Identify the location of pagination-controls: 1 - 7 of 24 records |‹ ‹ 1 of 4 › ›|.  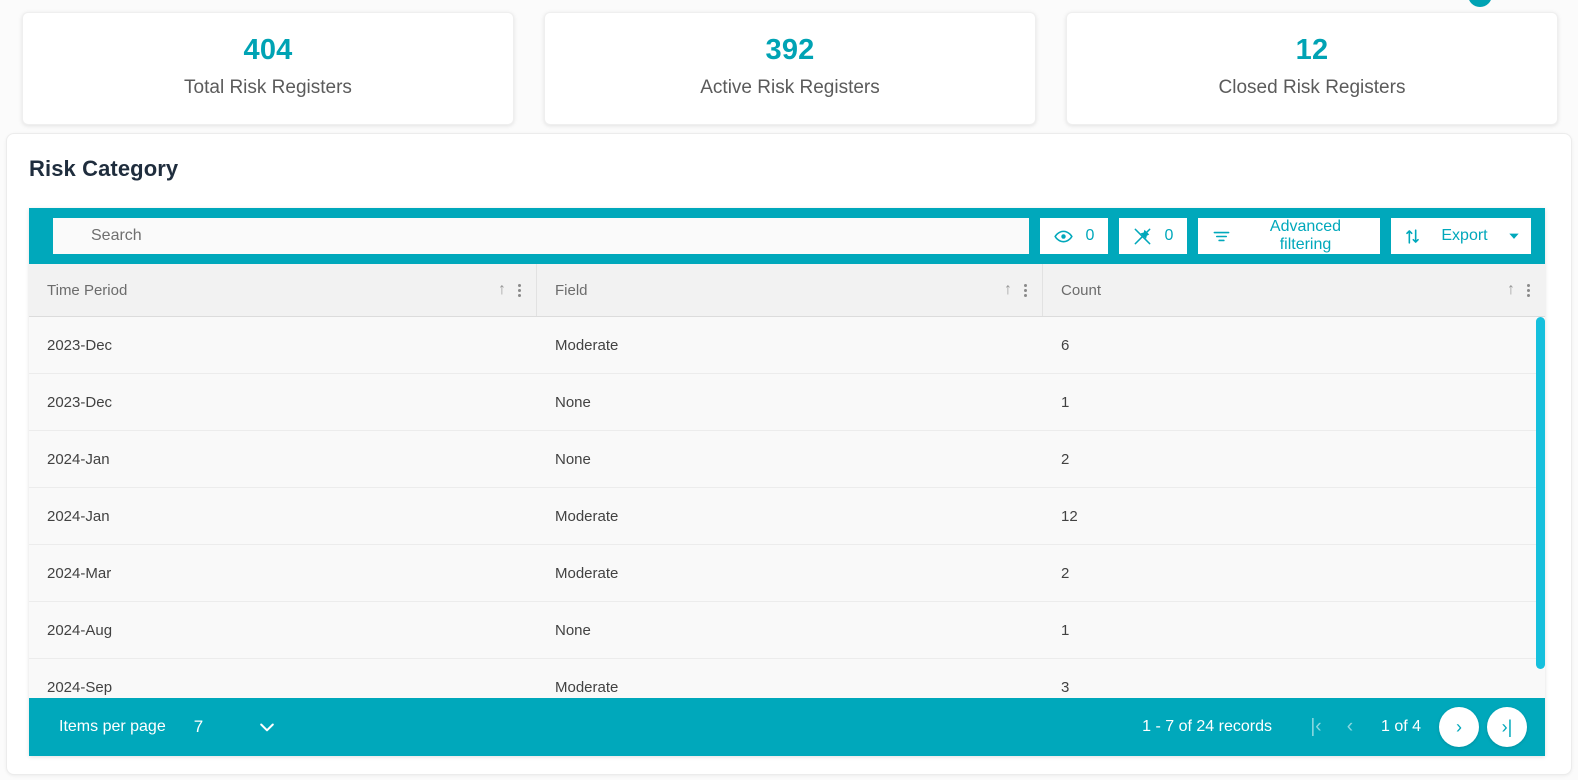
(1334, 727).